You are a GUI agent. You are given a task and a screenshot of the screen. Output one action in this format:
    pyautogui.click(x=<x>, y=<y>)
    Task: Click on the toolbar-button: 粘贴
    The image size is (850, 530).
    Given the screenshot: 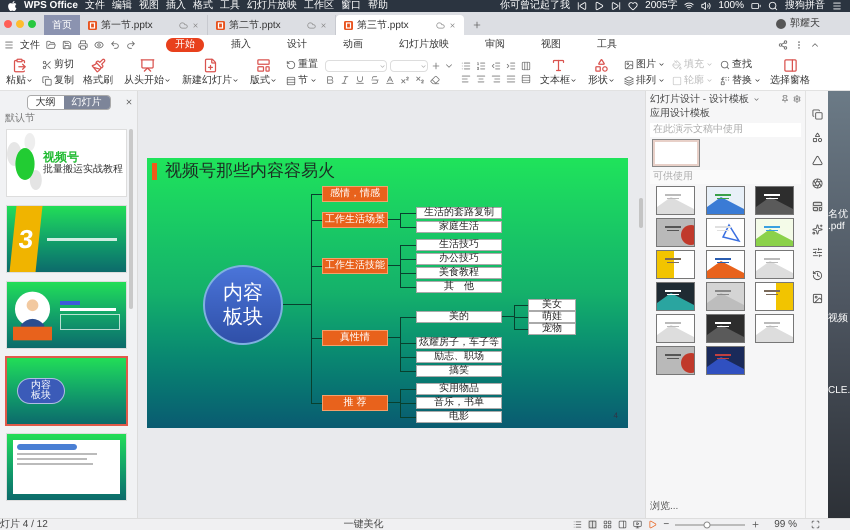 What is the action you would take?
    pyautogui.click(x=19, y=72)
    